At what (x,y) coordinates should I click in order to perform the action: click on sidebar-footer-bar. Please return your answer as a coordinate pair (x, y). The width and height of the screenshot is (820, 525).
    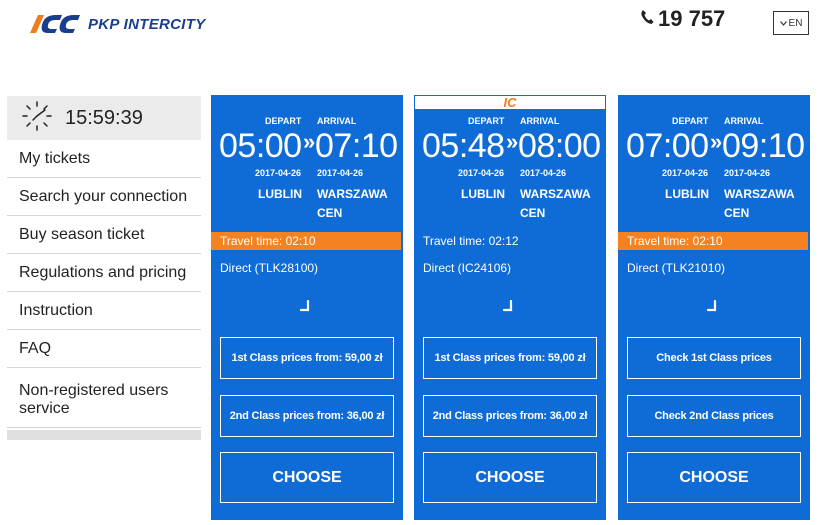
    Looking at the image, I should click on (104, 435).